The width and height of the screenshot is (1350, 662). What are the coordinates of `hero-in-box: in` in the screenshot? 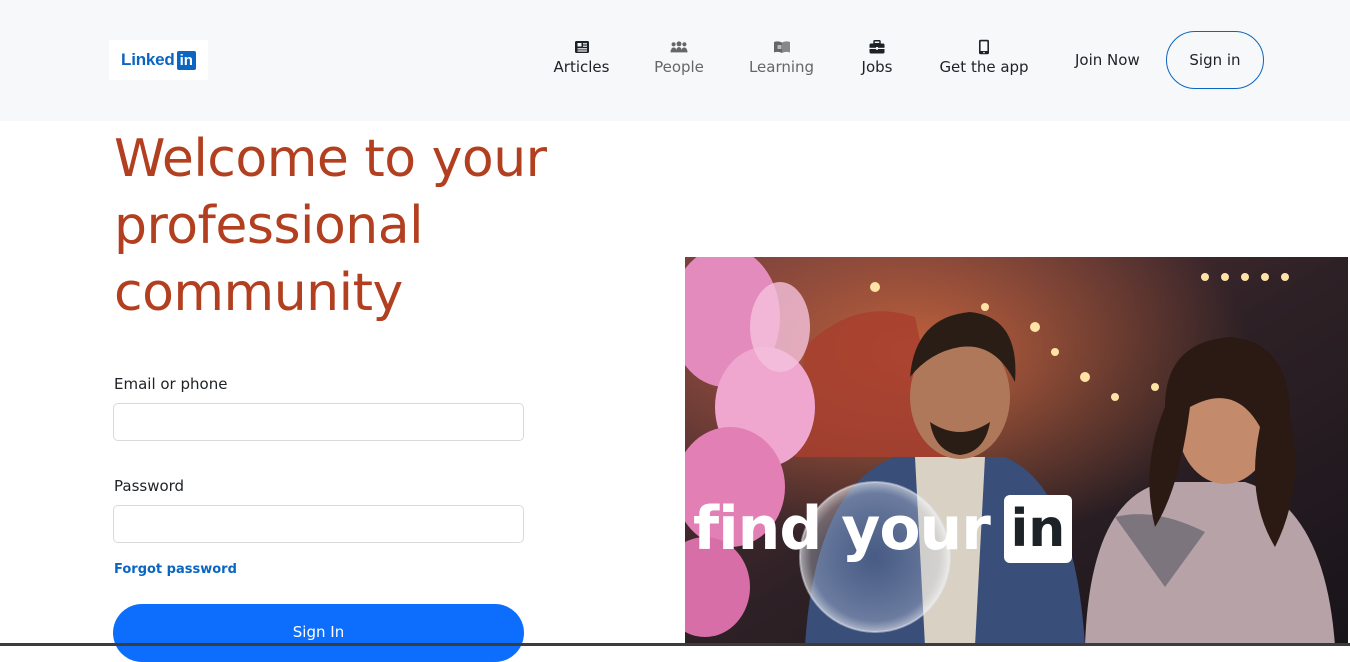 It's located at (1037, 529).